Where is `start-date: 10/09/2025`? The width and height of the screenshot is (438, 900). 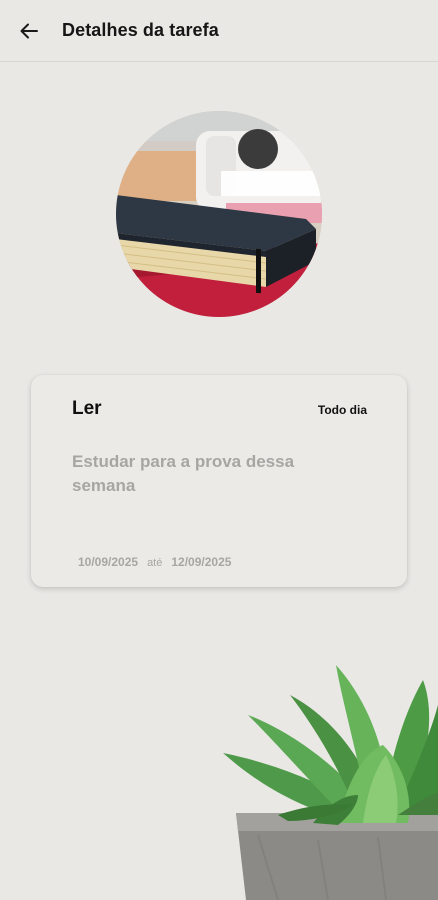 start-date: 10/09/2025 is located at coordinates (108, 562).